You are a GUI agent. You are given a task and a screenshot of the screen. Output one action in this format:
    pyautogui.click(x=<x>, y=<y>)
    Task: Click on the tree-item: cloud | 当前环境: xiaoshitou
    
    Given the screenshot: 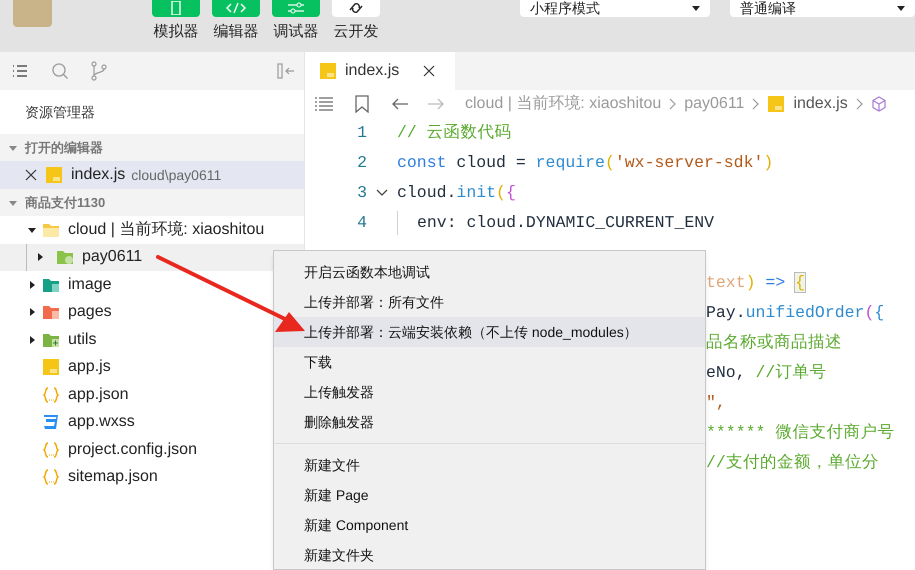 What is the action you would take?
    pyautogui.click(x=152, y=230)
    